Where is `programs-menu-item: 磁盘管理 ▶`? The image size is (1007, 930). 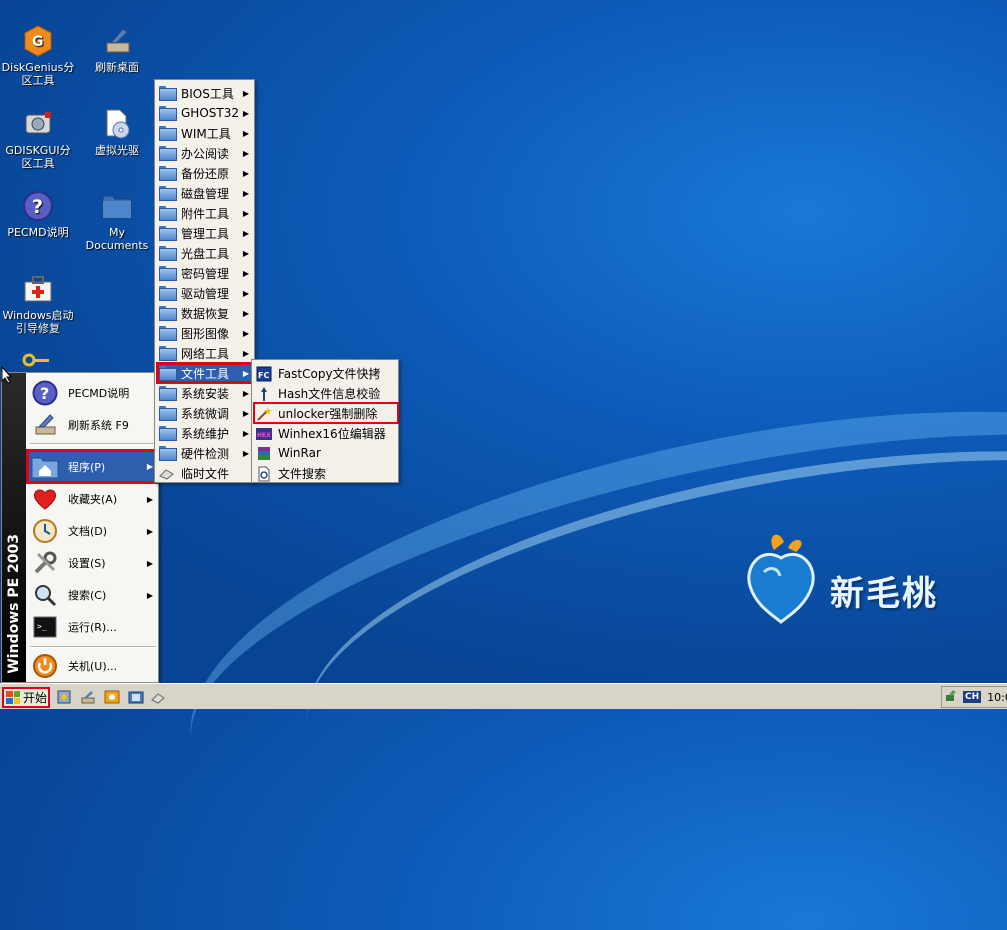
programs-menu-item: 磁盘管理 ▶ is located at coordinates (205, 193).